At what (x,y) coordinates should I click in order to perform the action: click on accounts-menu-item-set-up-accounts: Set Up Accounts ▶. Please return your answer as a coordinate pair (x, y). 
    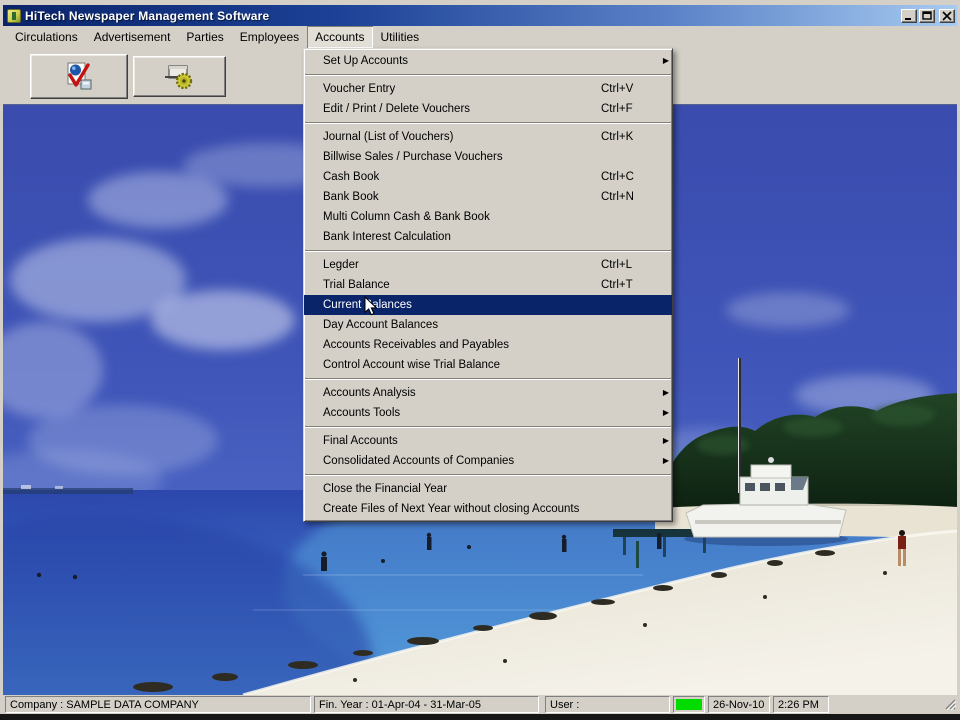
    Looking at the image, I should click on (488, 61).